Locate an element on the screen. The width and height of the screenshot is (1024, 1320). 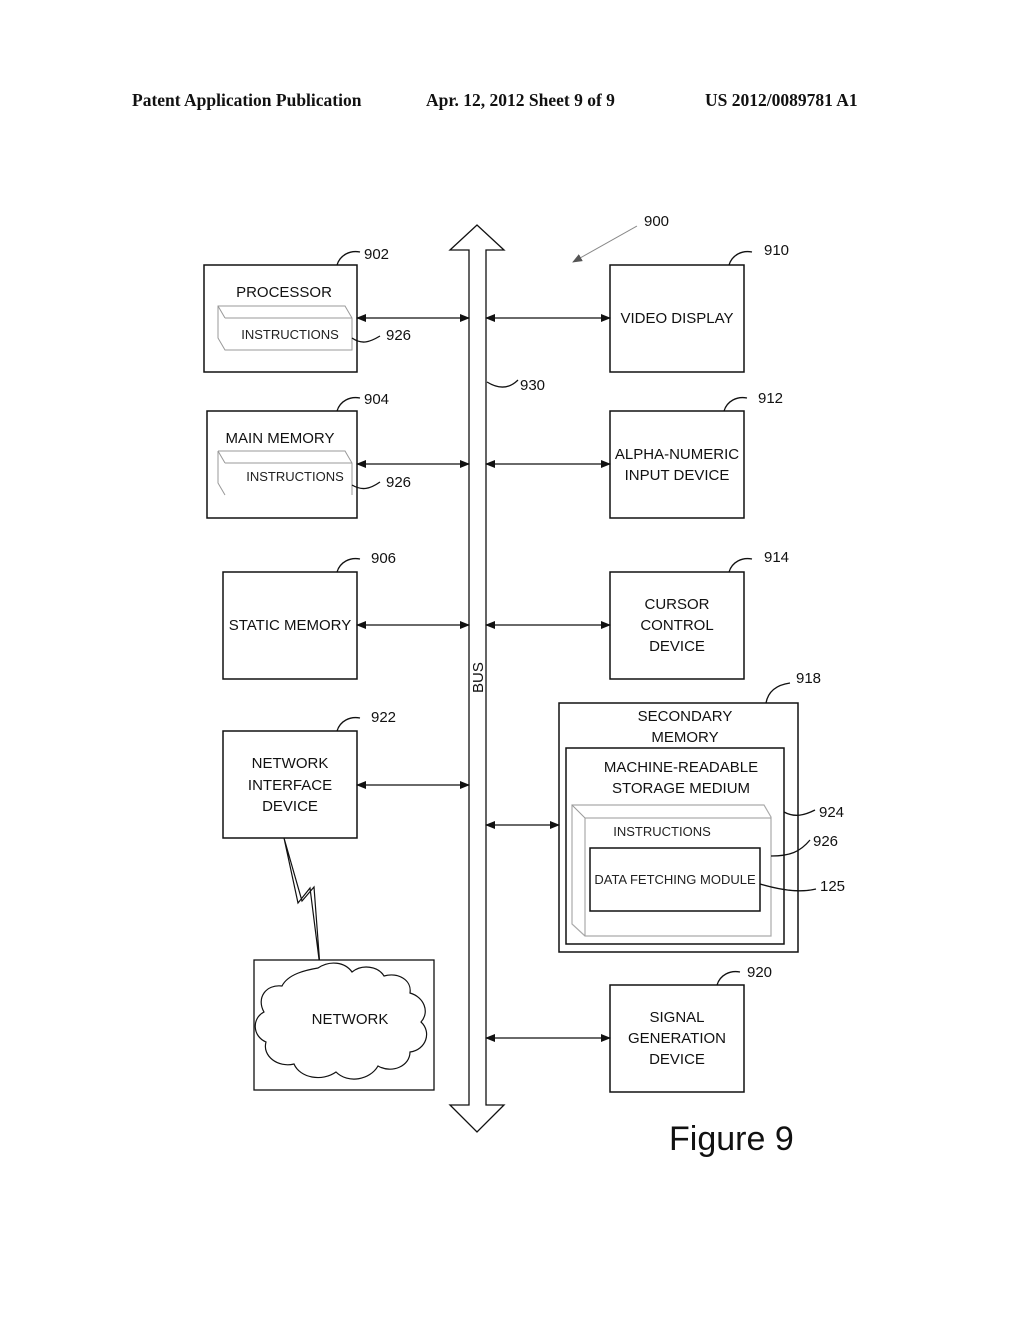
signal-generation-device-block: SIGNAL GENERATION DEVICE 920 is located at coordinates (690, 1028).